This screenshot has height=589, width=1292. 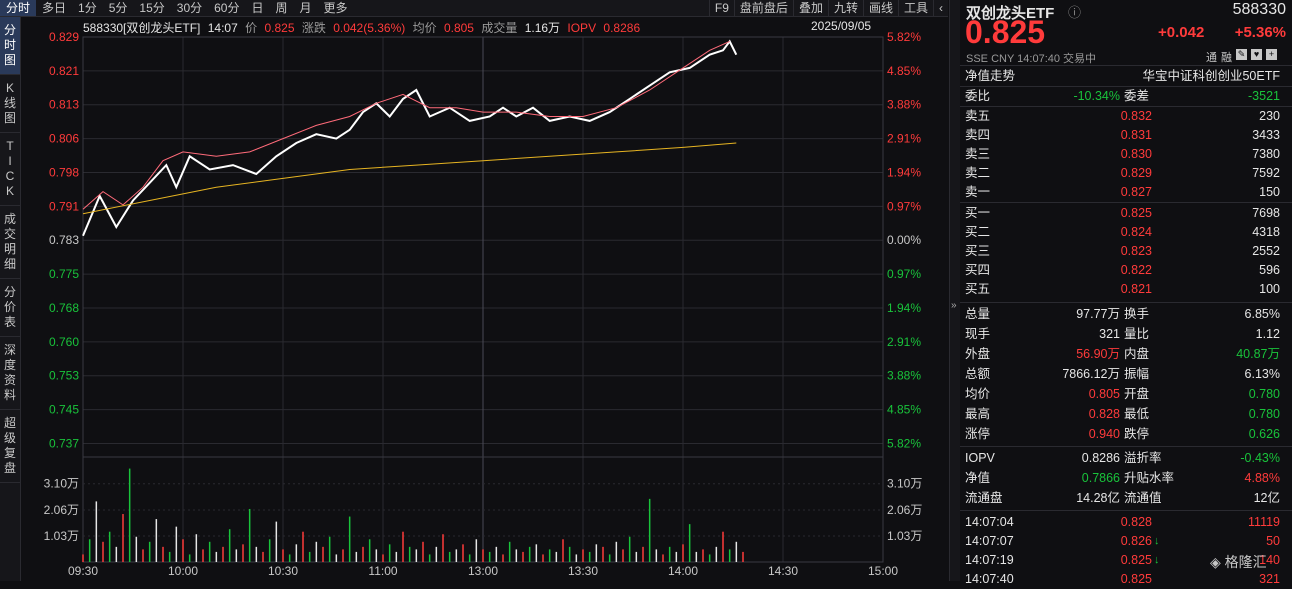 I want to click on stat-row: 涨停 0.940 跌停 0.626, so click(x=1126, y=434).